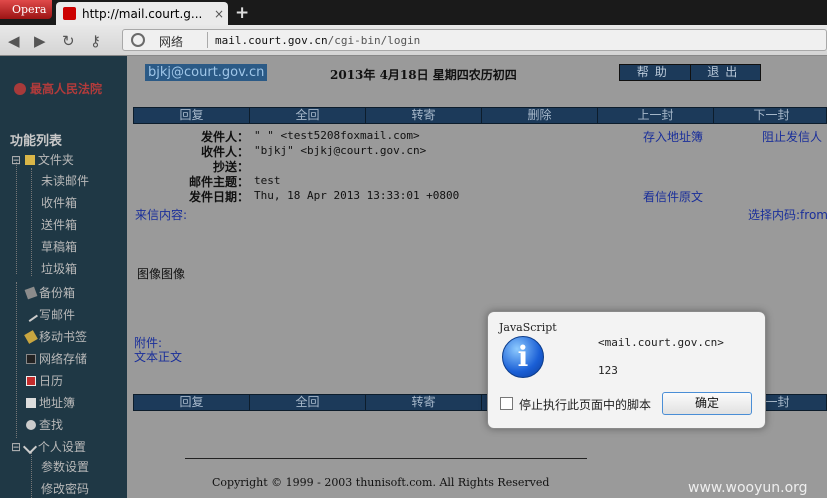  Describe the element at coordinates (161, 215) in the screenshot. I see `content-label: 来信内容:` at that location.